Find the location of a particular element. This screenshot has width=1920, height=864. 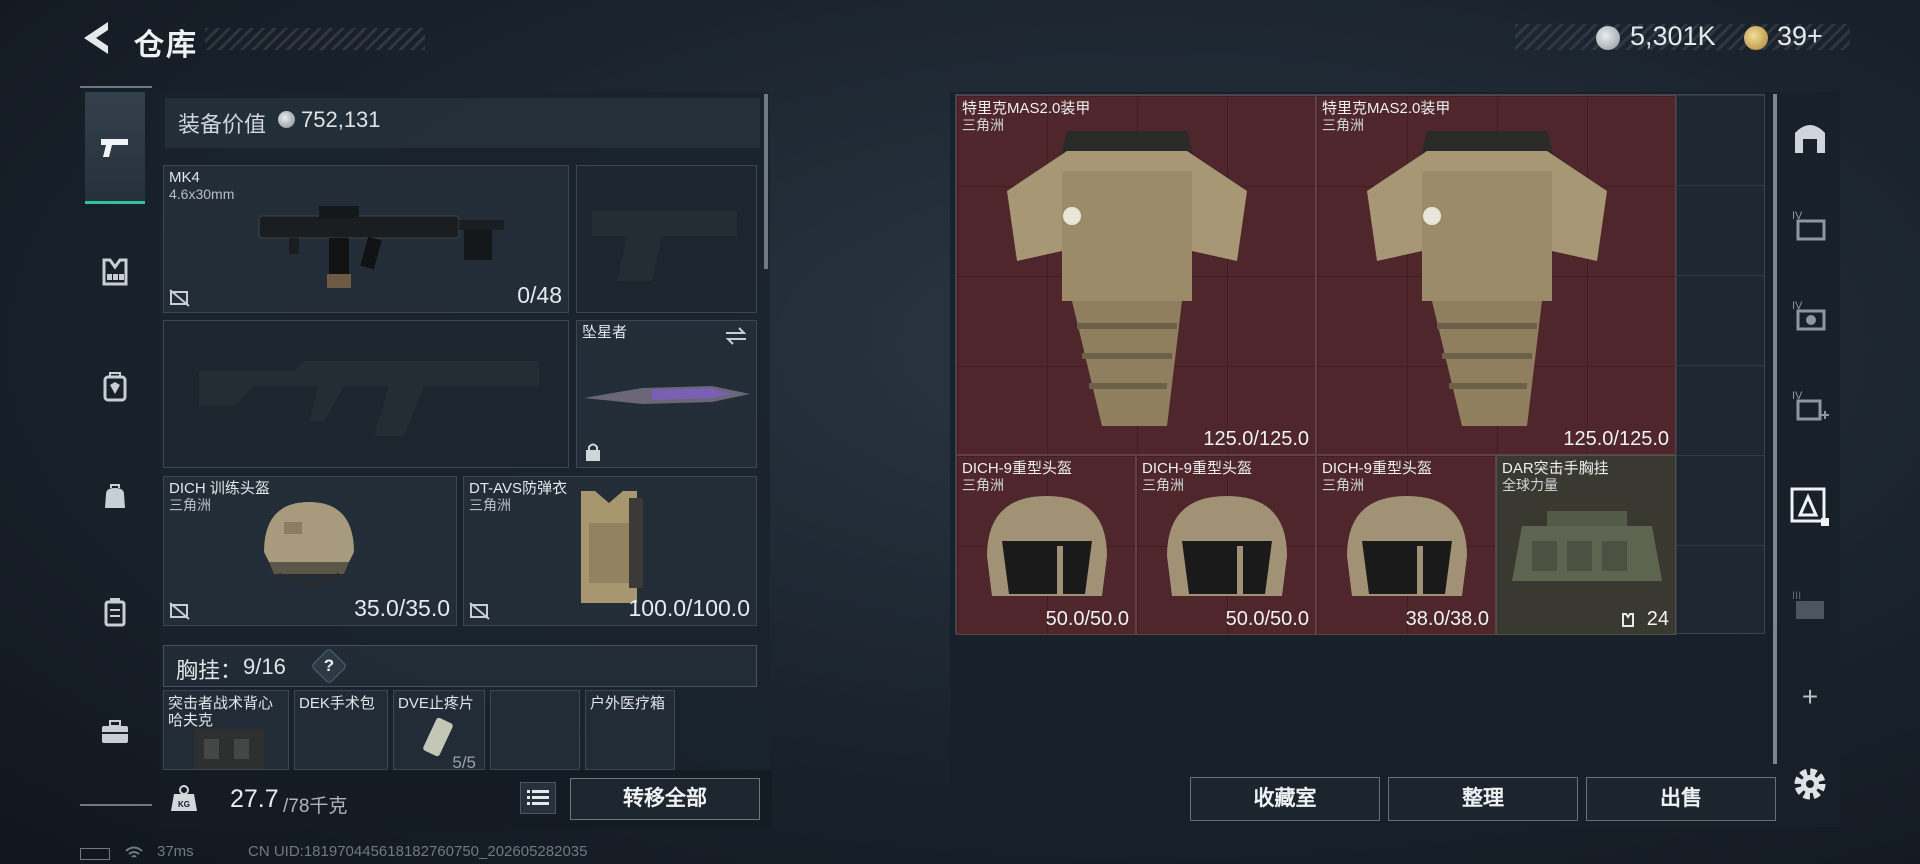

stash-tab-2: IV is located at coordinates (1810, 227).